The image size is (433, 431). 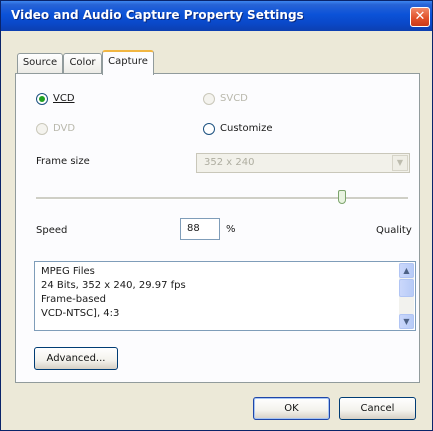 I want to click on quality-label: Quality, so click(x=394, y=230).